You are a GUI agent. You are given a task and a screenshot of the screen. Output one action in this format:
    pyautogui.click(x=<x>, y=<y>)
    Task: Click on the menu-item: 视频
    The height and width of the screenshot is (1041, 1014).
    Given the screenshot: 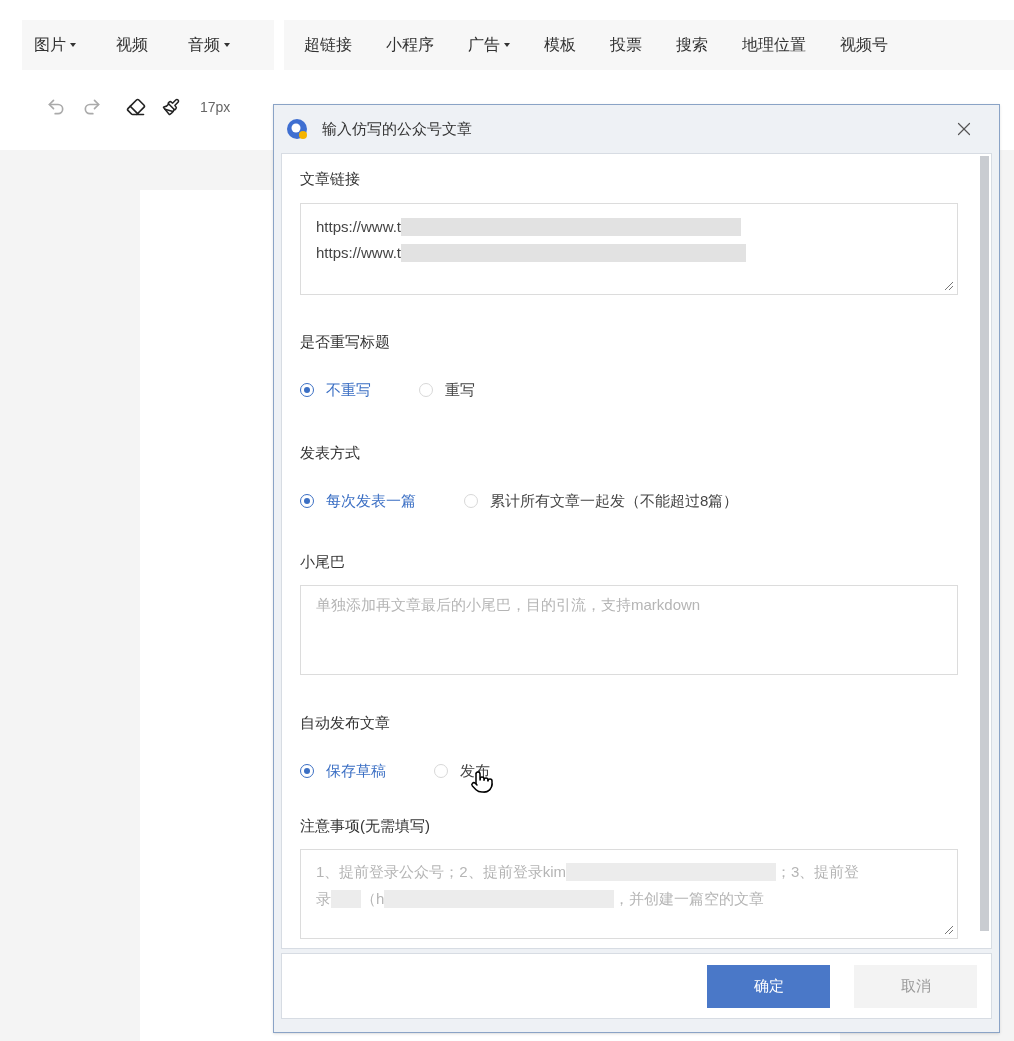 What is the action you would take?
    pyautogui.click(x=132, y=45)
    